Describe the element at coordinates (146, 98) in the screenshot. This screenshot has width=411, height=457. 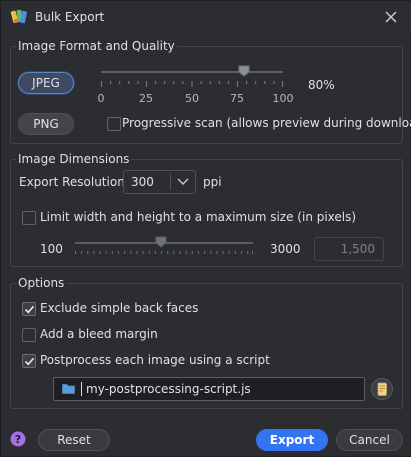
I see `quality-tick-label: 25` at that location.